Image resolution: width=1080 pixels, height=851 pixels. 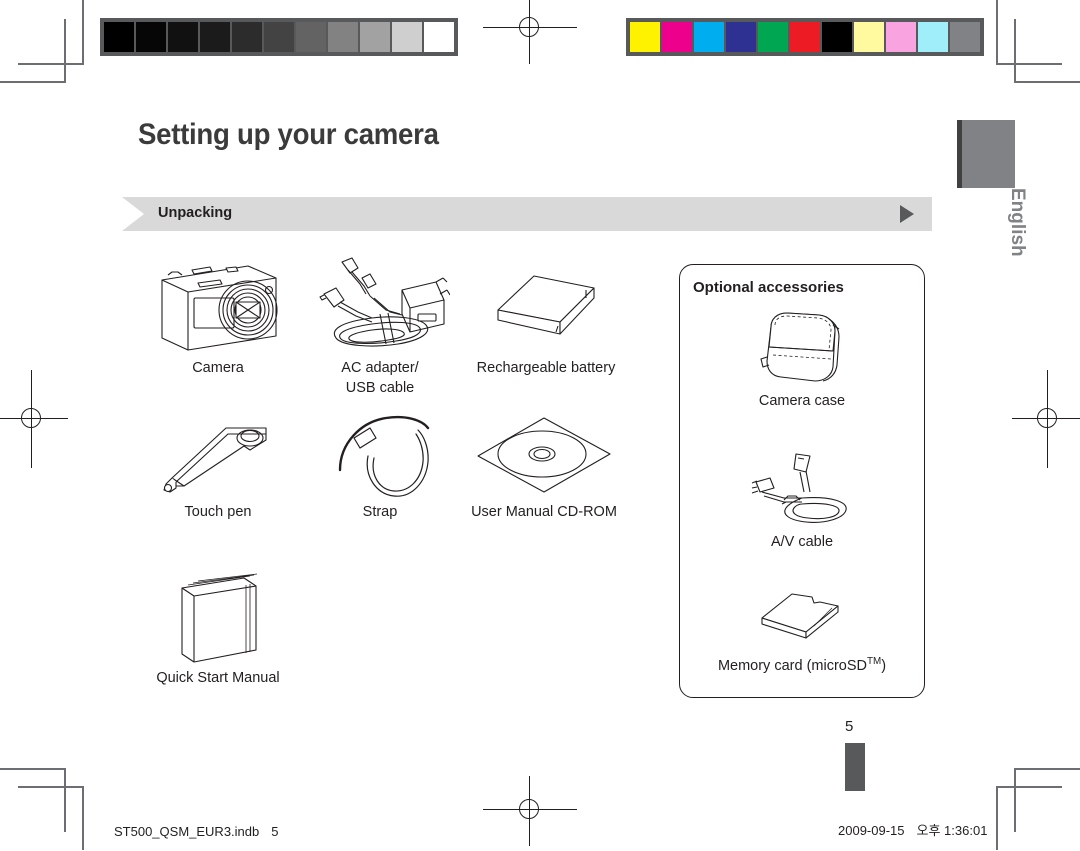 I want to click on footer-meridiem: 오후, so click(x=928, y=830).